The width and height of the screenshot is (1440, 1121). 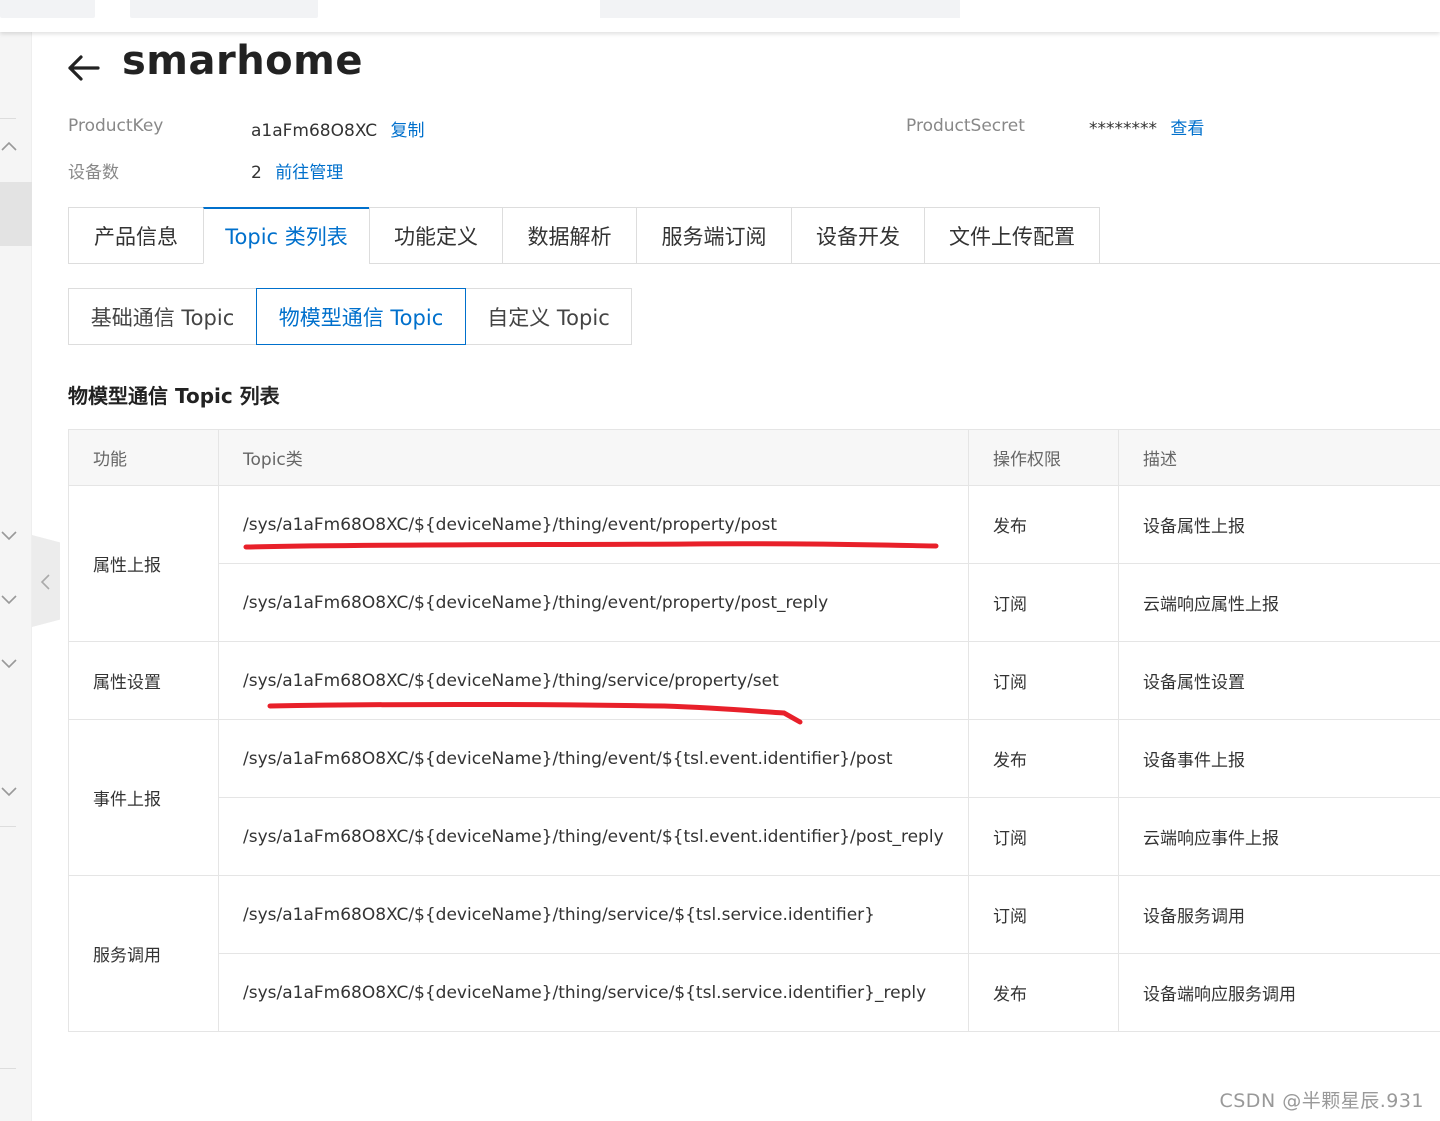 What do you see at coordinates (713, 235) in the screenshot?
I see `tab-server-subscription: 服务端订阅` at bounding box center [713, 235].